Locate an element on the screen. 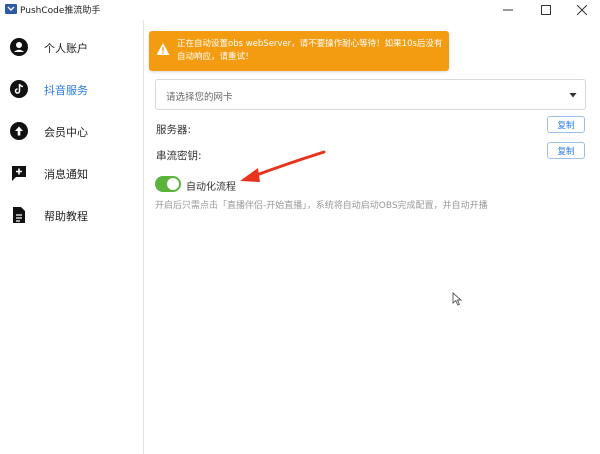 This screenshot has width=600, height=454. sidebar-item-account: 个人账户 is located at coordinates (71, 47).